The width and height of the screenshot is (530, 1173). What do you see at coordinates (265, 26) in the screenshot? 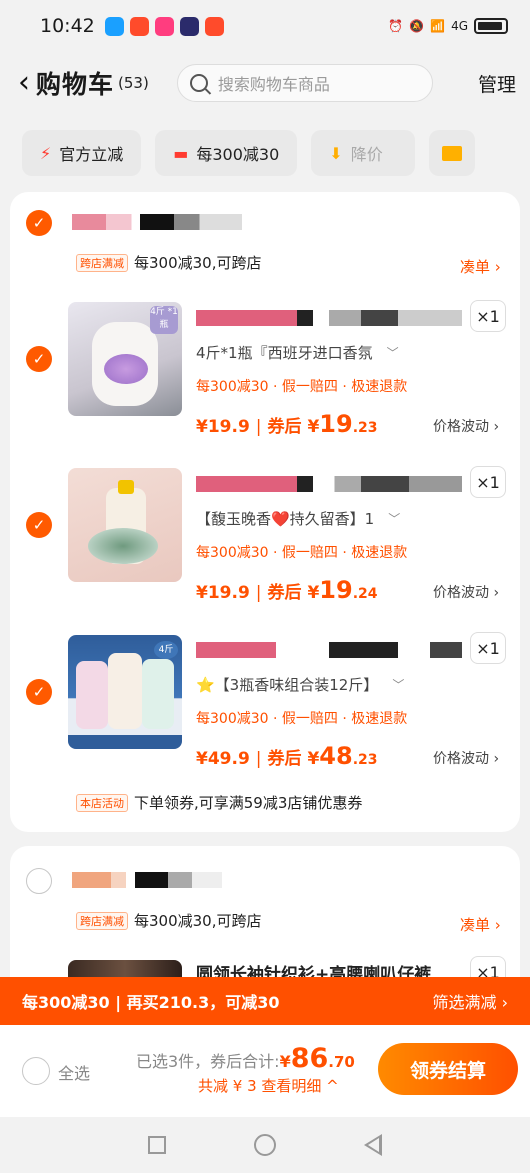
I see `status-bar: 10:42 ⏰ 🔕 📶 4G` at bounding box center [265, 26].